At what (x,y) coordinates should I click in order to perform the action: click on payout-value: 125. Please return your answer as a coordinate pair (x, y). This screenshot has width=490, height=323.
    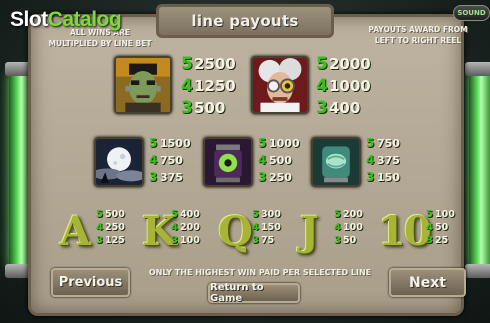
    Looking at the image, I should click on (115, 240).